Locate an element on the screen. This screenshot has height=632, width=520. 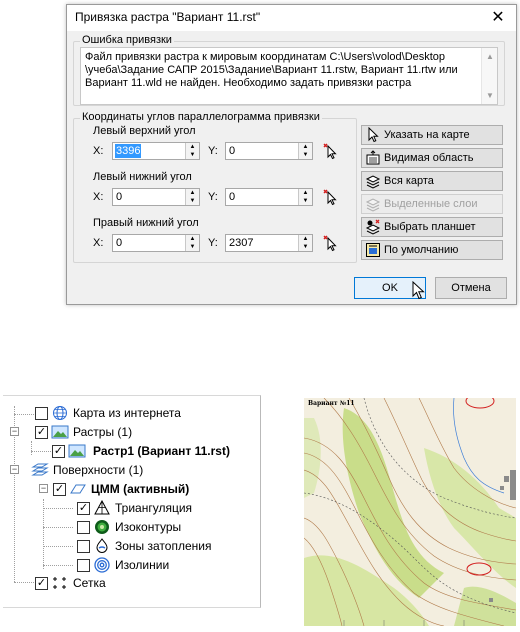
isolines-icon is located at coordinates (102, 565).